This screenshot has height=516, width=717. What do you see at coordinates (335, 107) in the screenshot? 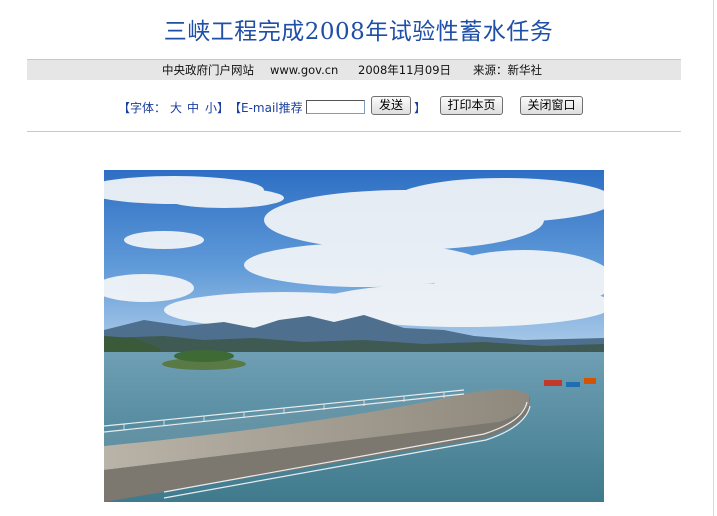
I see `email-input` at bounding box center [335, 107].